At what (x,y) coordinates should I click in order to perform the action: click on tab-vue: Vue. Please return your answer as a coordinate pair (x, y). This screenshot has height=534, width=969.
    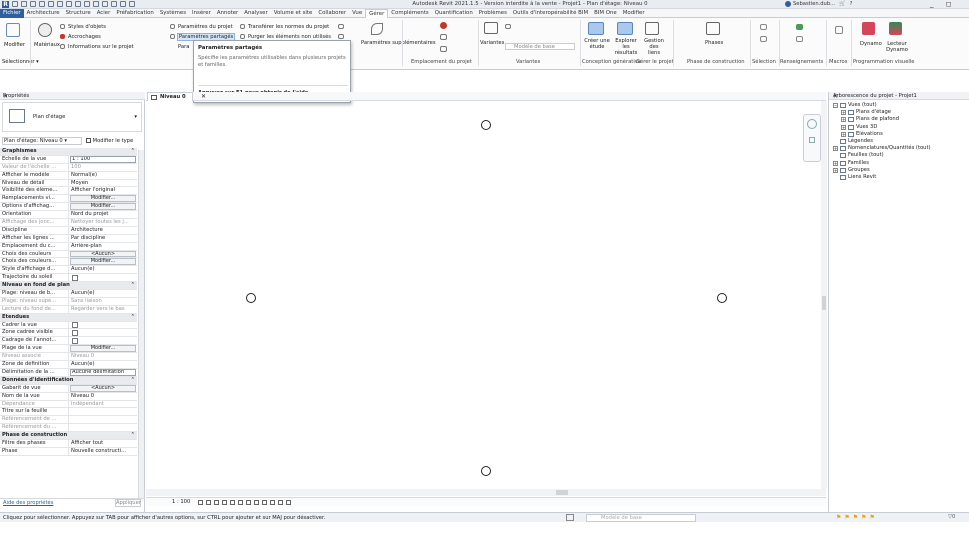
    Looking at the image, I should click on (357, 13).